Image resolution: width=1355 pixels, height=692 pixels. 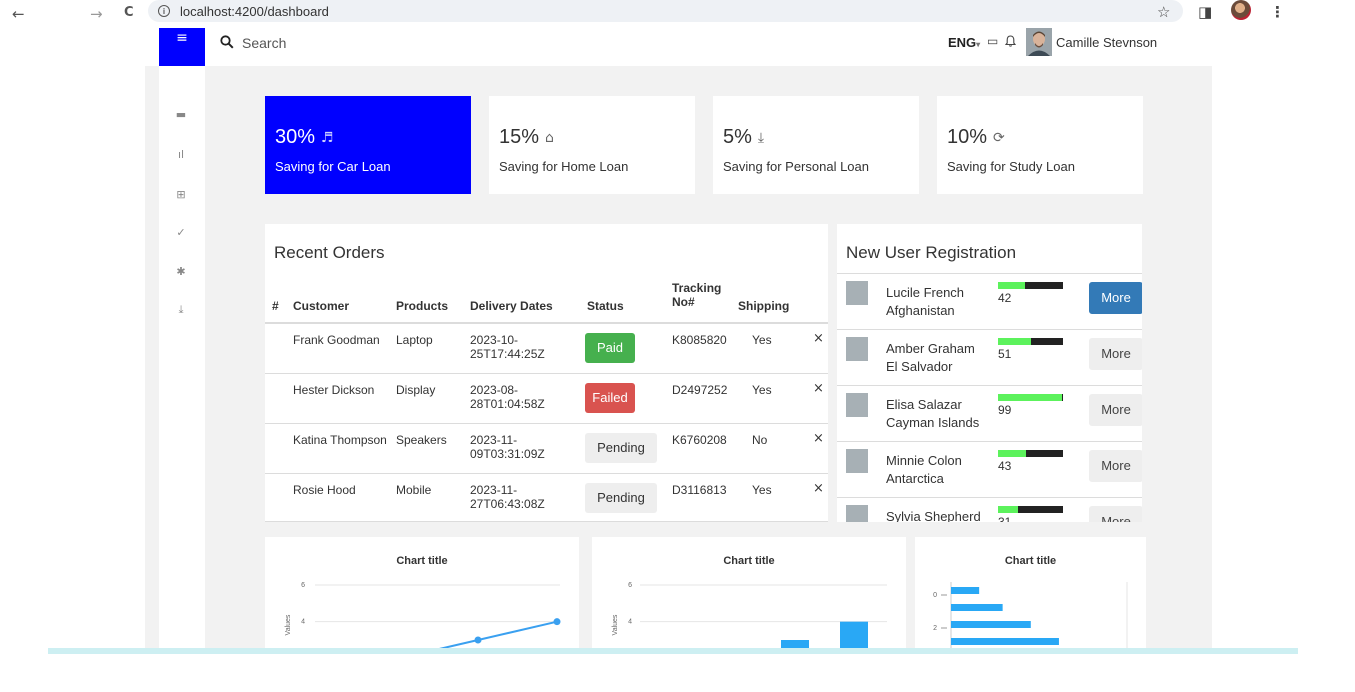 What do you see at coordinates (227, 42) in the screenshot?
I see `search-icon` at bounding box center [227, 42].